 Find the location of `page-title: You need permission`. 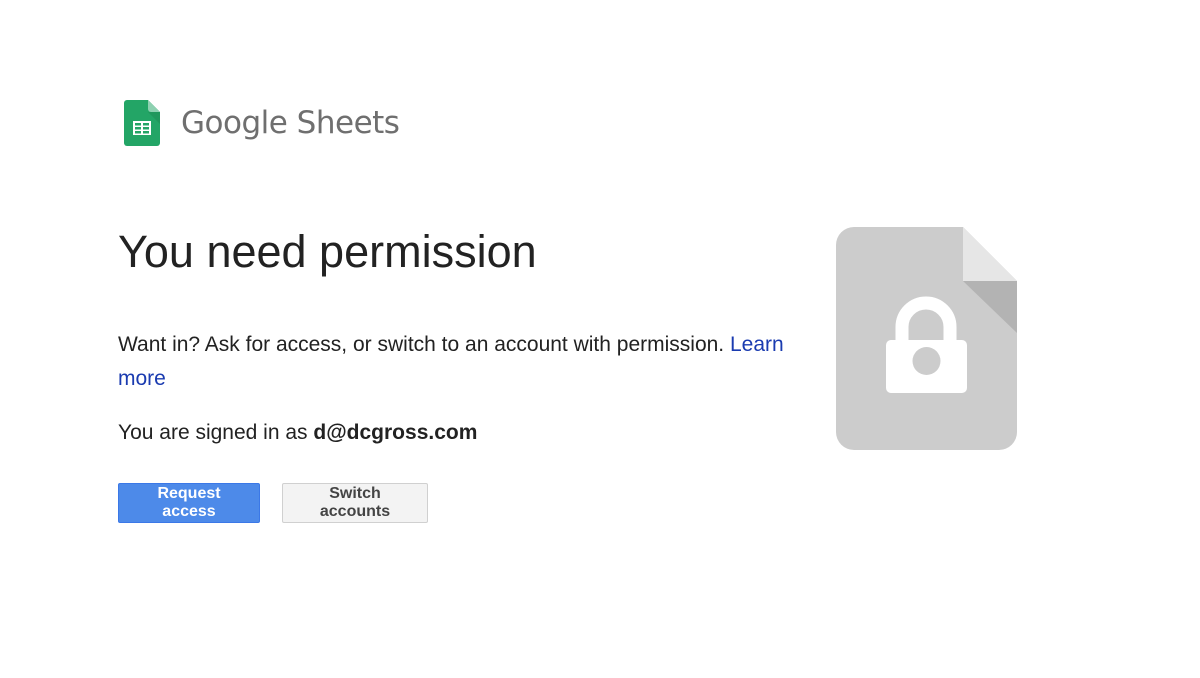

page-title: You need permission is located at coordinates (327, 251).